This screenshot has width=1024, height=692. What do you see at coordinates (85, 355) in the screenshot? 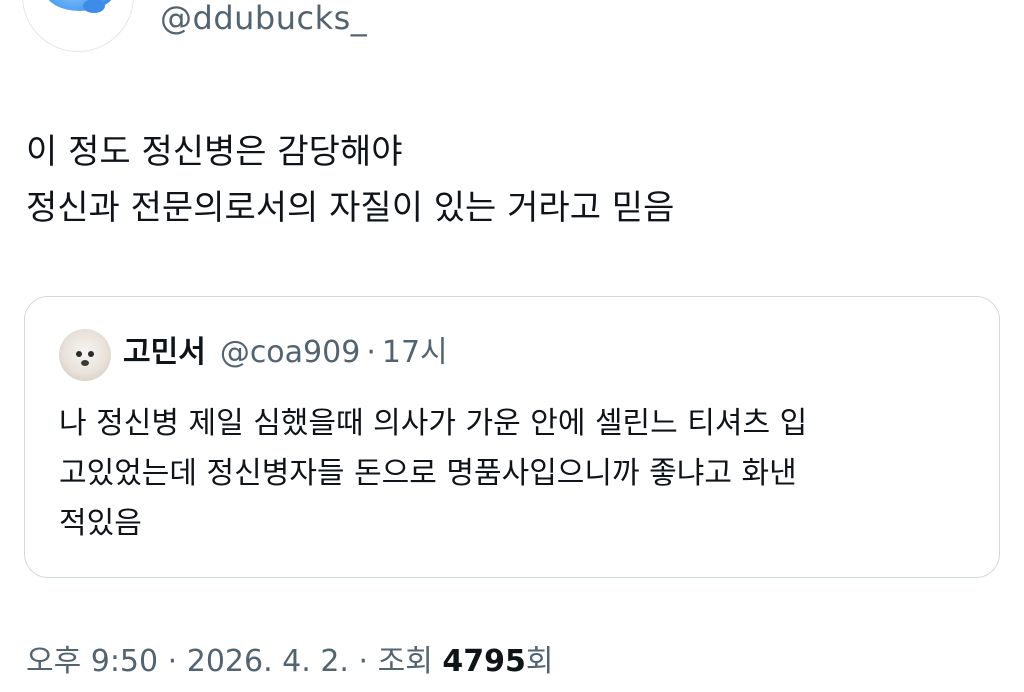
I see `white-dog-avatar-icon` at bounding box center [85, 355].